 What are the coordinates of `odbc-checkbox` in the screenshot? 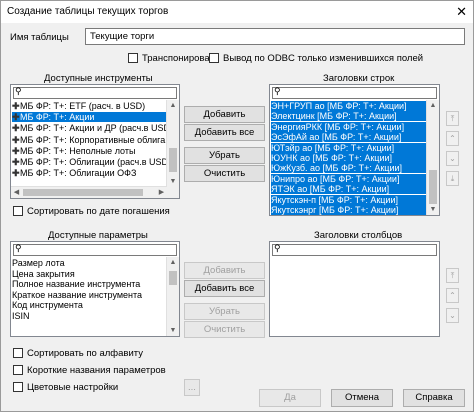 It's located at (214, 58).